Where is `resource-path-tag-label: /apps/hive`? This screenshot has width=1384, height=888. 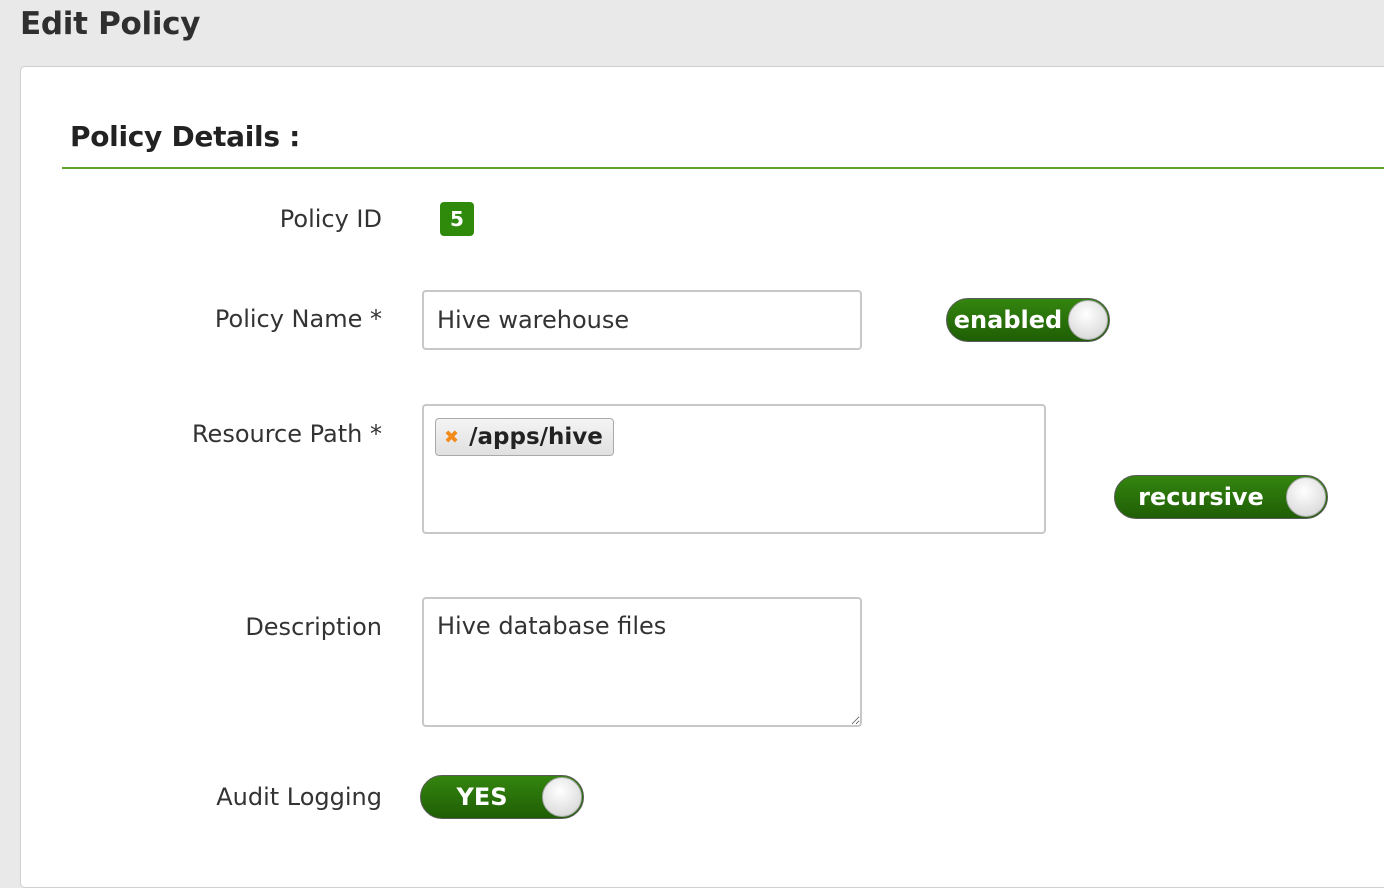 resource-path-tag-label: /apps/hive is located at coordinates (536, 437).